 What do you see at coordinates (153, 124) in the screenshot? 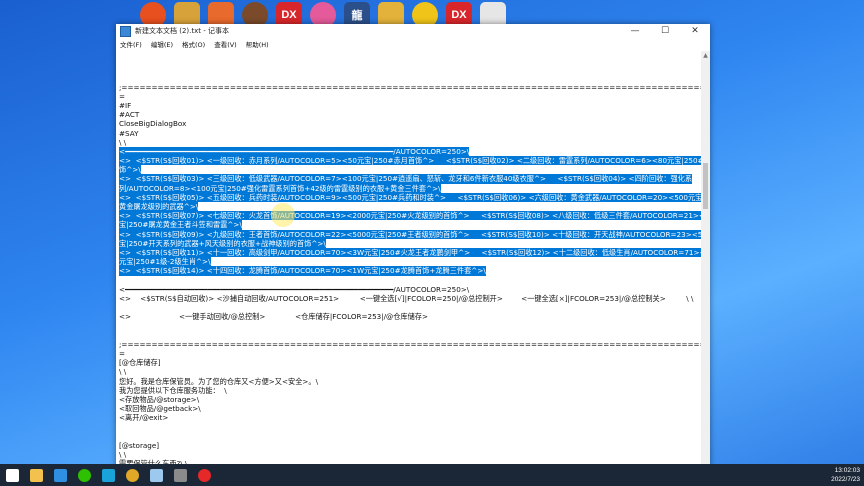
I see `text-line: CloseBigDialogBox` at bounding box center [153, 124].